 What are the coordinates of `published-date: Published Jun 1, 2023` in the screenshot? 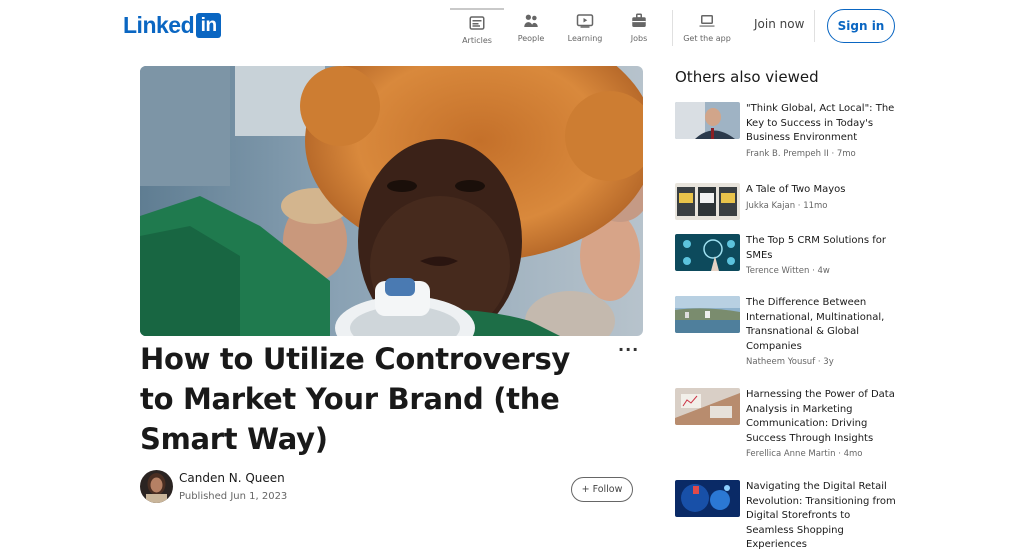 It's located at (233, 496).